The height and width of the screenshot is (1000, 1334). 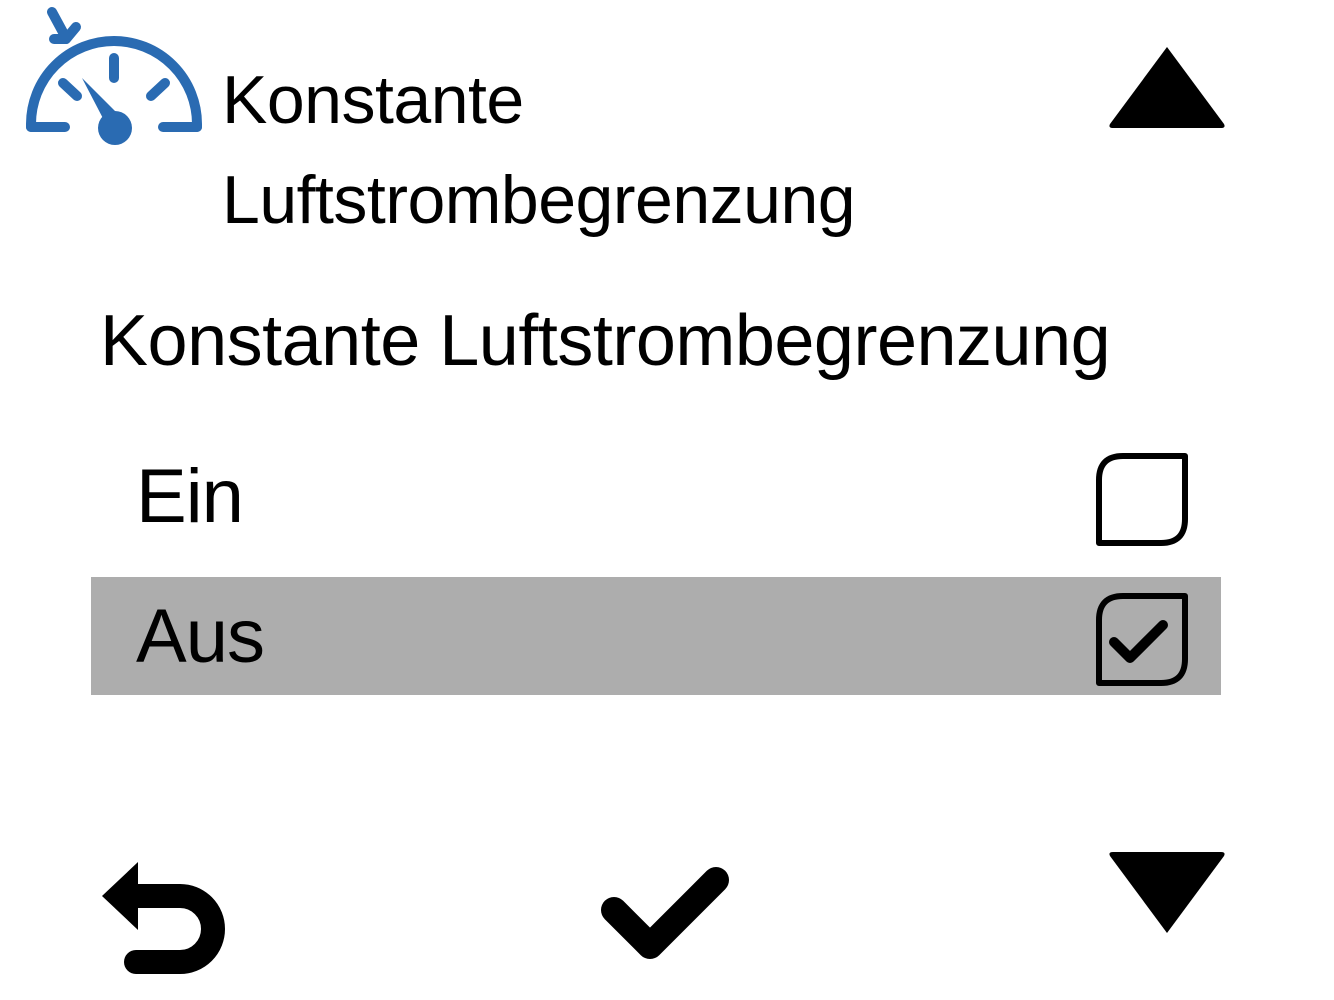 What do you see at coordinates (169, 916) in the screenshot?
I see `back-arrow-icon` at bounding box center [169, 916].